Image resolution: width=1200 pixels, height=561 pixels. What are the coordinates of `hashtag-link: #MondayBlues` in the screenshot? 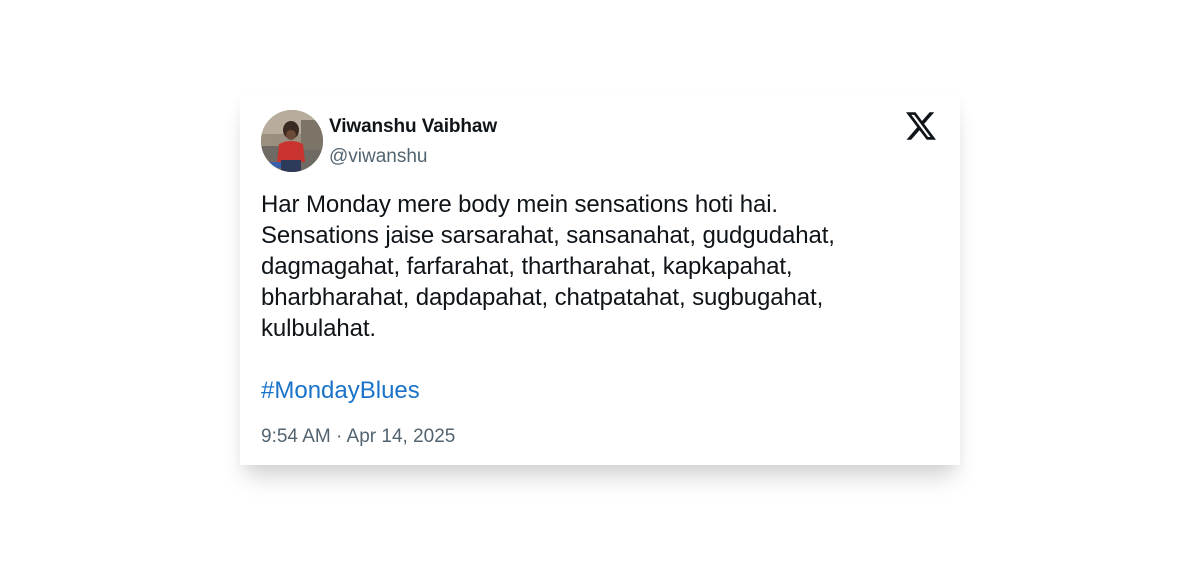 It's located at (340, 391).